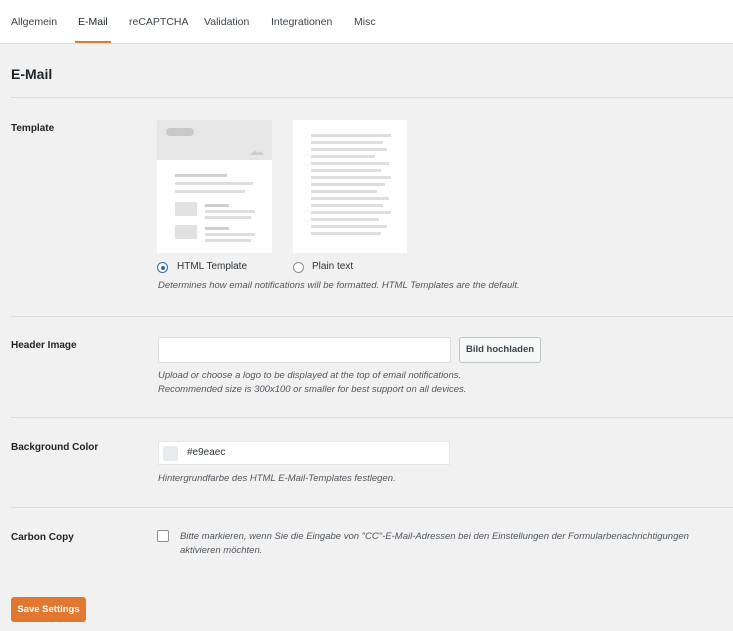 This screenshot has width=733, height=631. What do you see at coordinates (301, 21) in the screenshot?
I see `tab-integrationen: Integrationen` at bounding box center [301, 21].